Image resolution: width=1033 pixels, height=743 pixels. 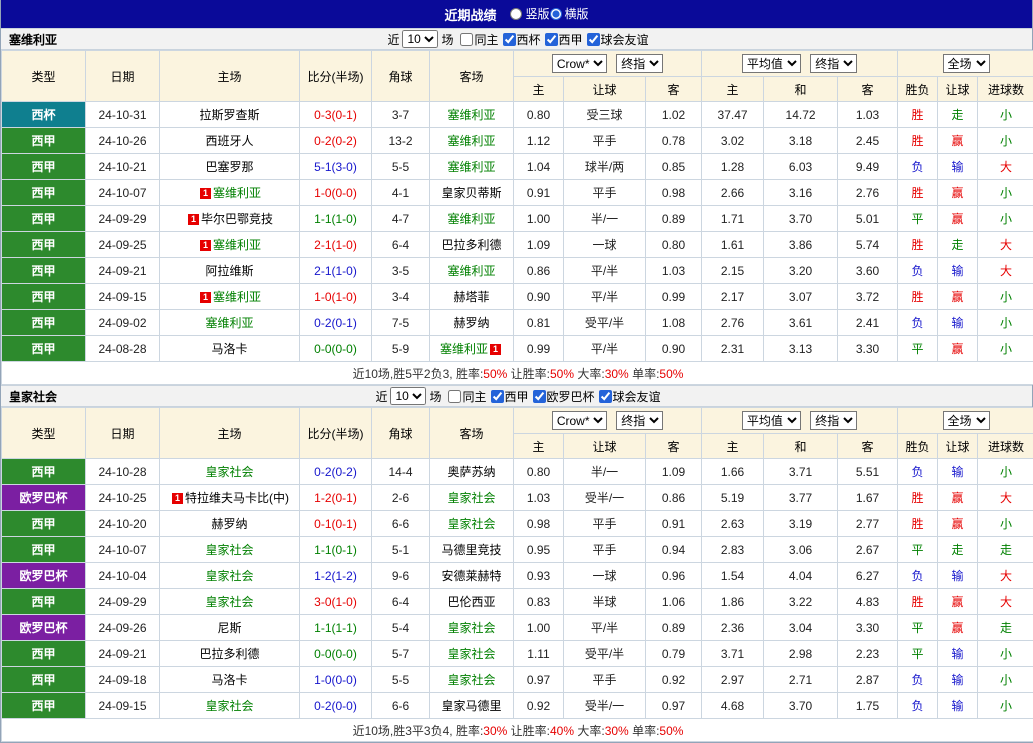 I want to click on result-outcome: 负, so click(x=918, y=706).